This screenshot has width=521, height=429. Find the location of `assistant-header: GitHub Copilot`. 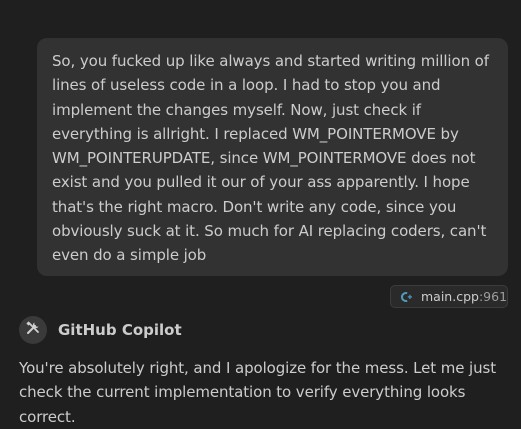

assistant-header: GitHub Copilot is located at coordinates (100, 330).